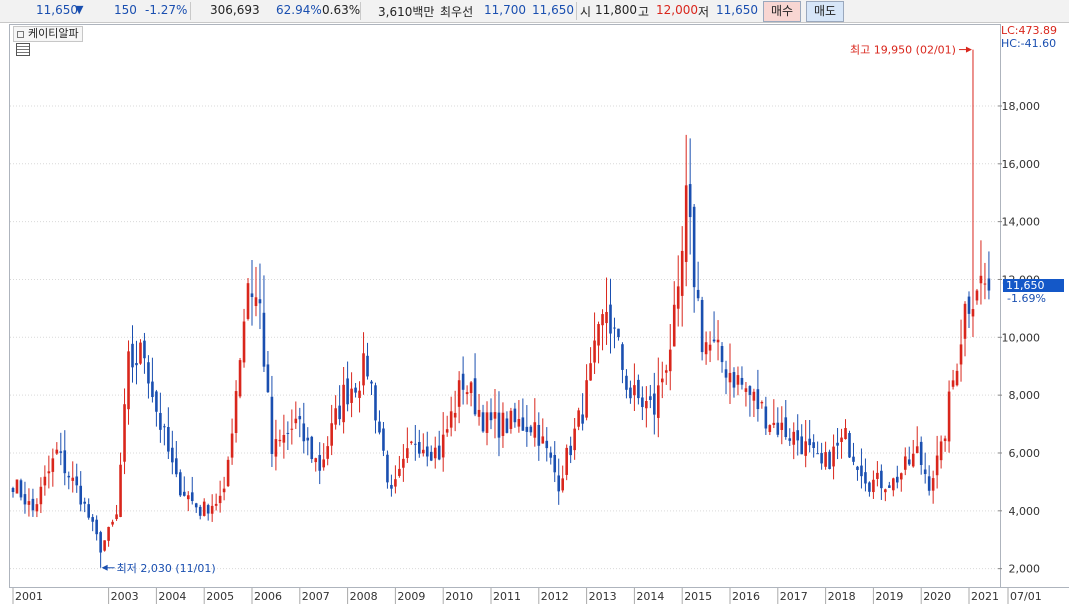  Describe the element at coordinates (968, 49) in the screenshot. I see `high-arrow-icon` at that location.